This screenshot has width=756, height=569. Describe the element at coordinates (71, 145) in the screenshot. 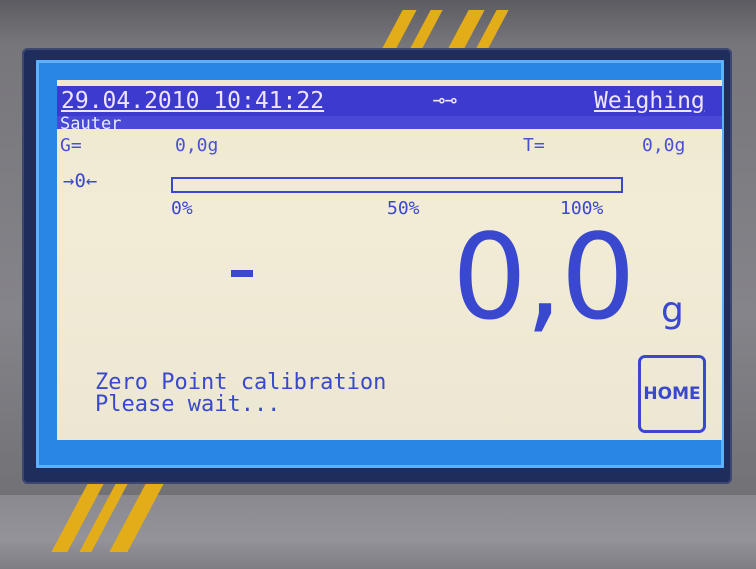

I see `gross-label: G=` at that location.